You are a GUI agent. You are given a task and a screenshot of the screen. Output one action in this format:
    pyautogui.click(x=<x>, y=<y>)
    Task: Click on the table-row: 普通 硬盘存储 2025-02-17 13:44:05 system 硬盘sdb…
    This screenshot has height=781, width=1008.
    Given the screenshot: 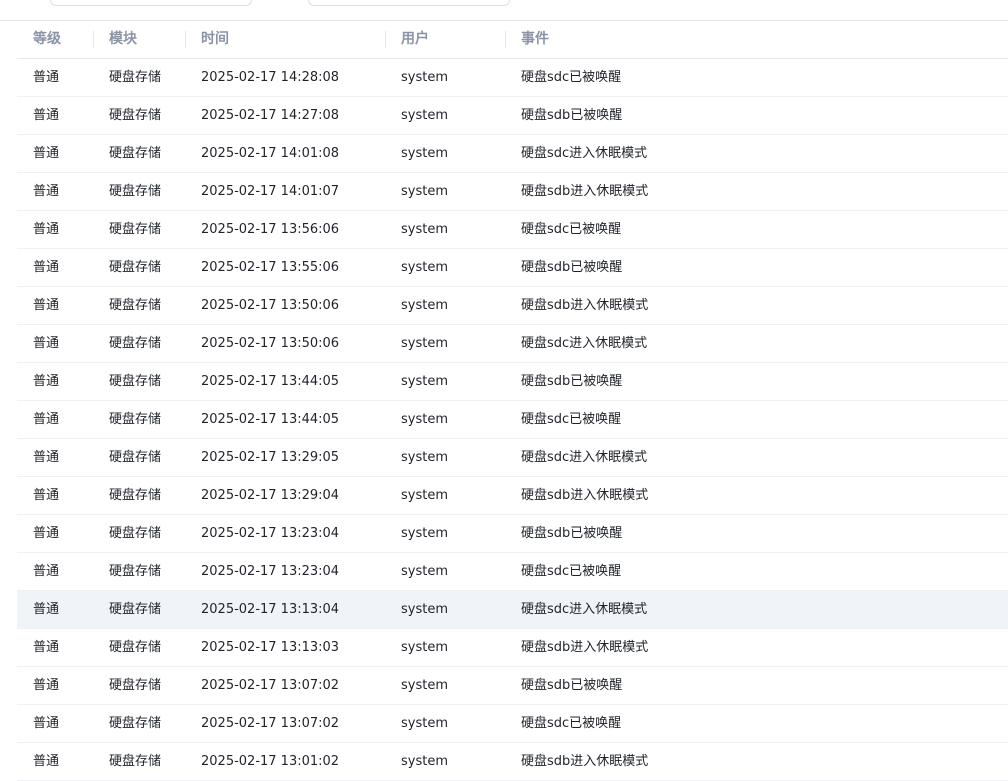 What is the action you would take?
    pyautogui.click(x=512, y=382)
    